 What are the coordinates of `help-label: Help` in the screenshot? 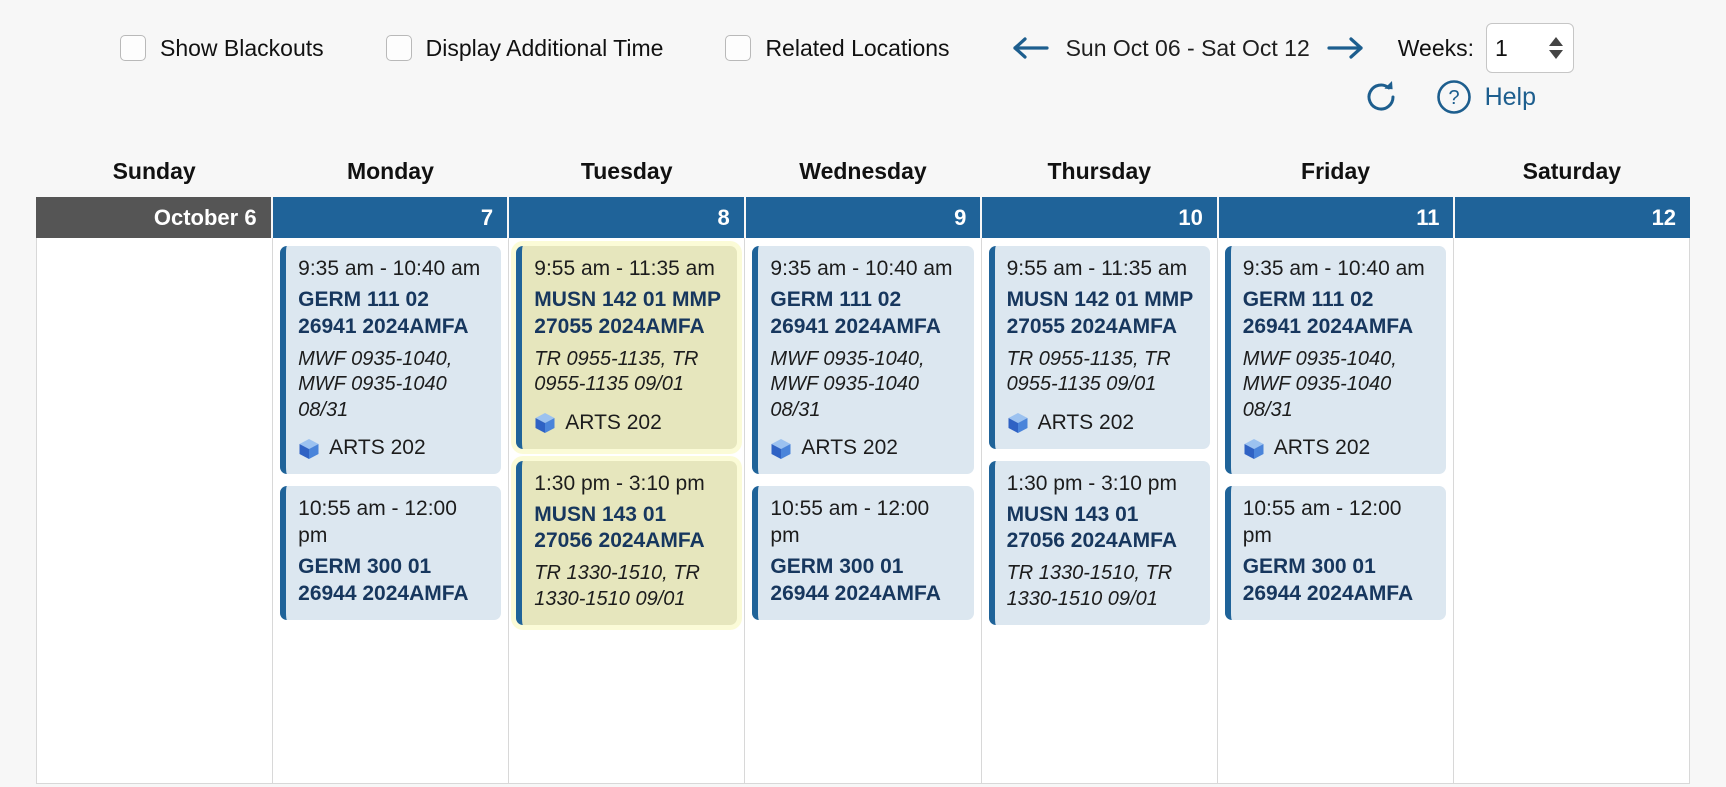 It's located at (1510, 96).